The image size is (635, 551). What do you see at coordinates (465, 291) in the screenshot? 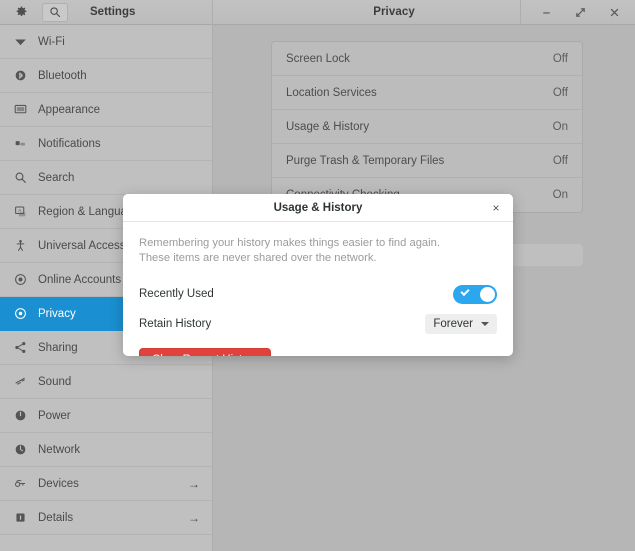
I see `check-icon` at bounding box center [465, 291].